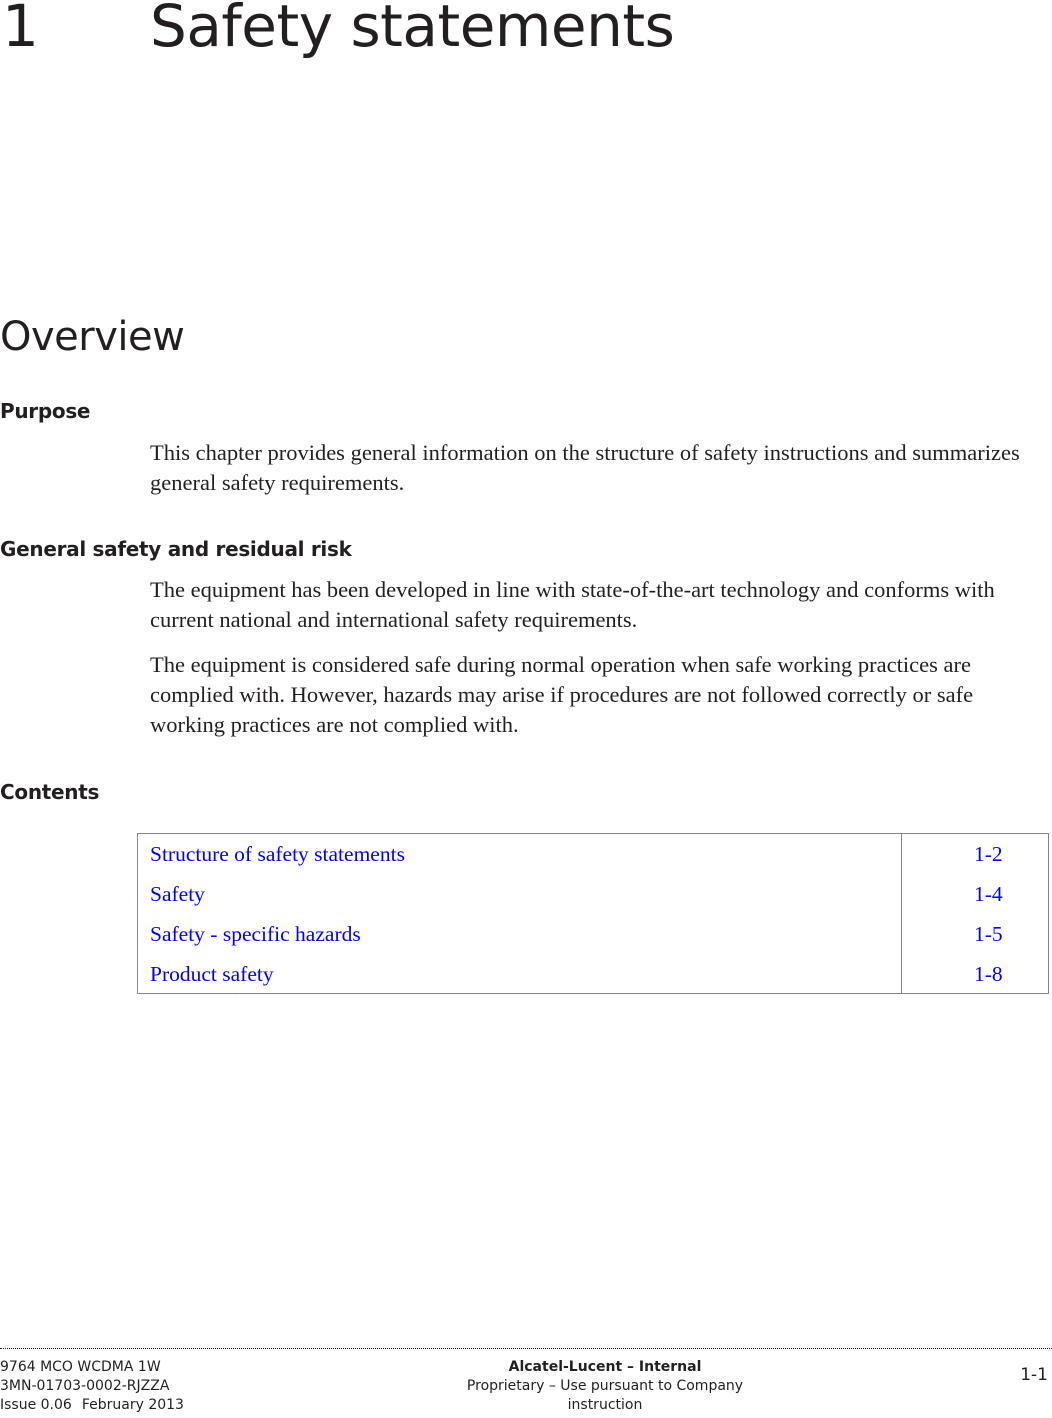 This screenshot has width=1052, height=1418. I want to click on footer-issue: Issue 0.06, so click(36, 1405).